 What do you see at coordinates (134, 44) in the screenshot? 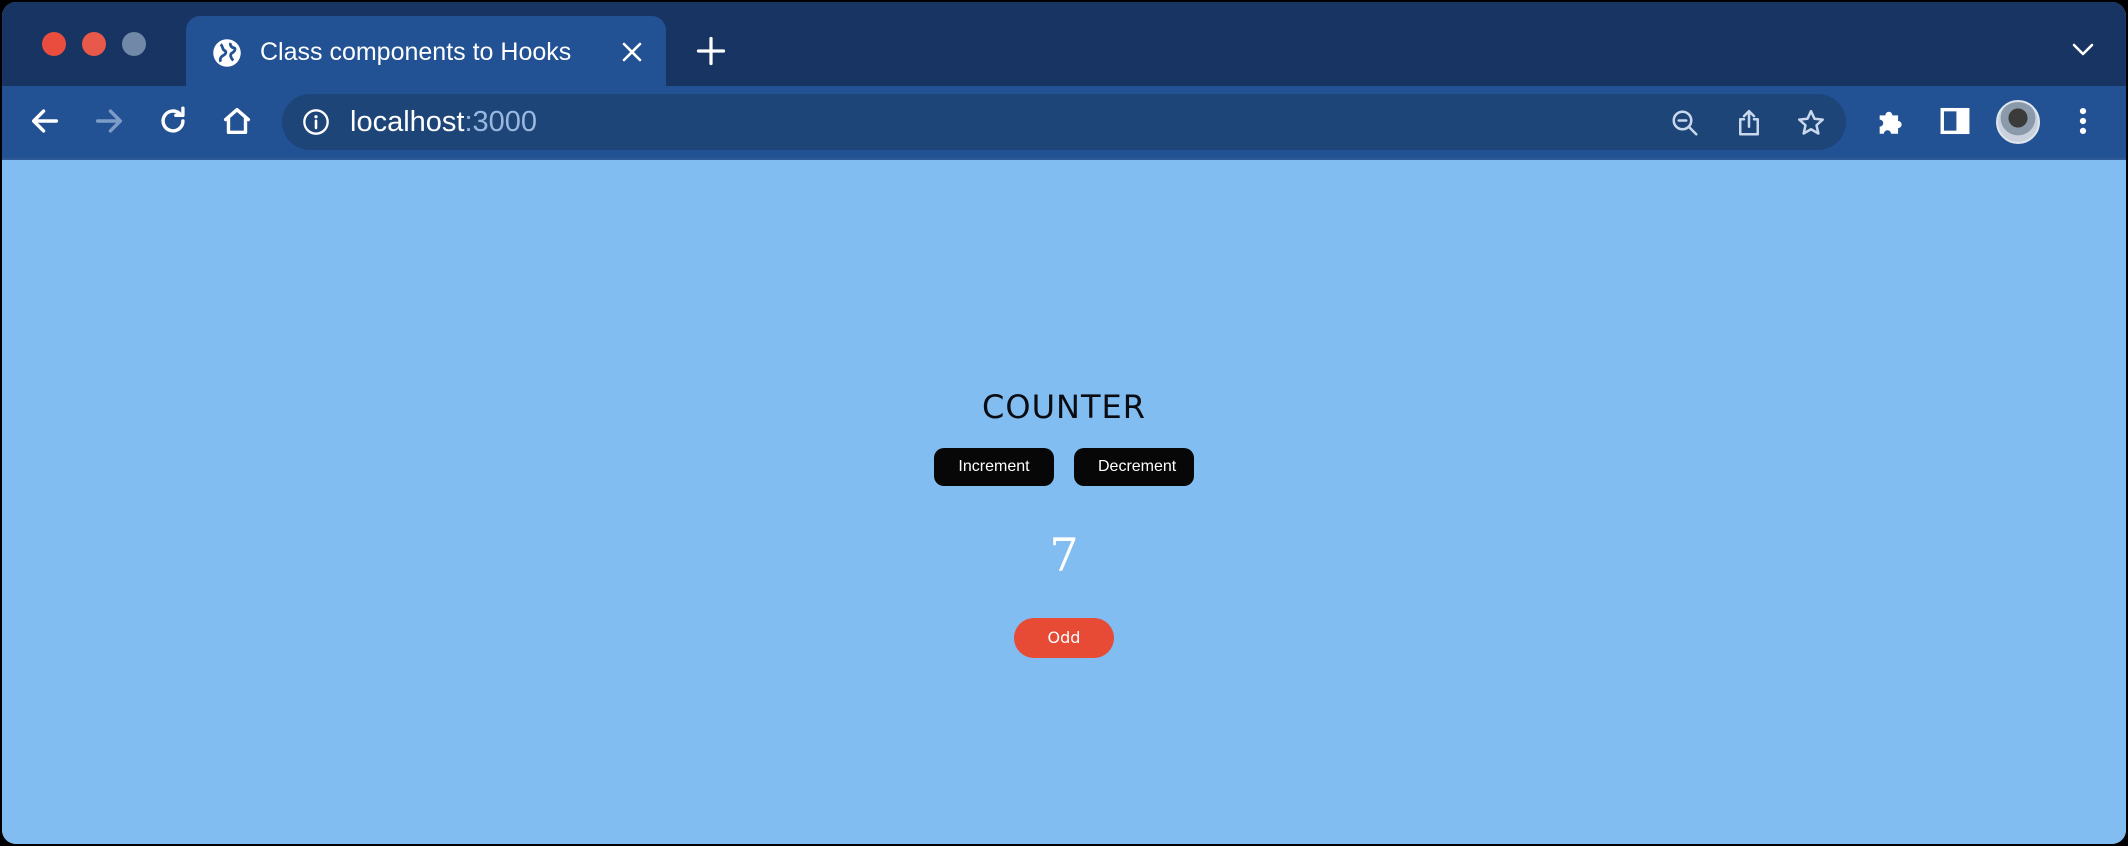
I see `zoom-window-button` at bounding box center [134, 44].